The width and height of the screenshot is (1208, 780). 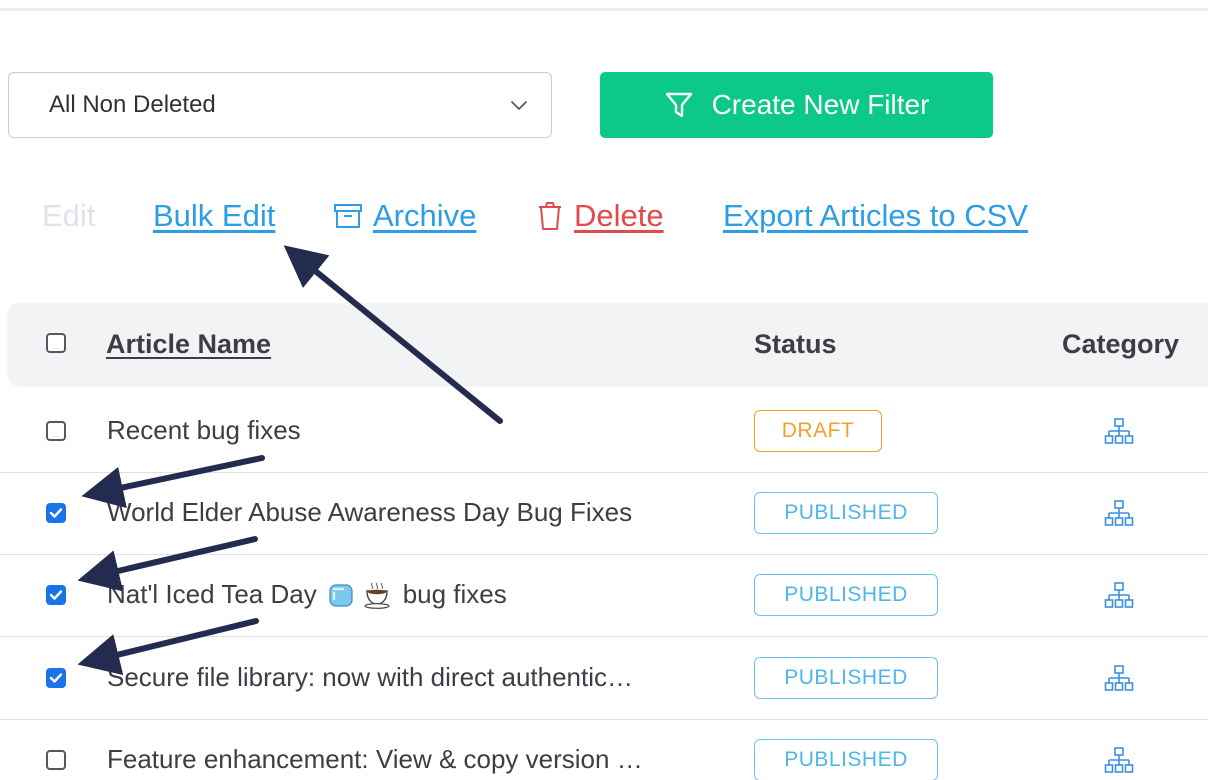 What do you see at coordinates (214, 216) in the screenshot?
I see `bulk-edit-link: Bulk Edit` at bounding box center [214, 216].